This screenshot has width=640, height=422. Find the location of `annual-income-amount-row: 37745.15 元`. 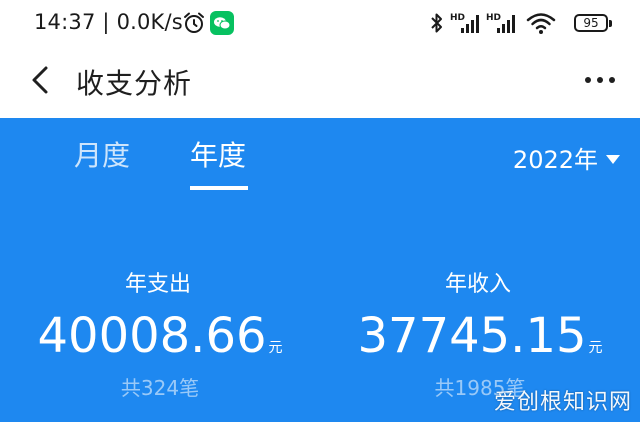

annual-income-amount-row: 37745.15 元 is located at coordinates (480, 336).